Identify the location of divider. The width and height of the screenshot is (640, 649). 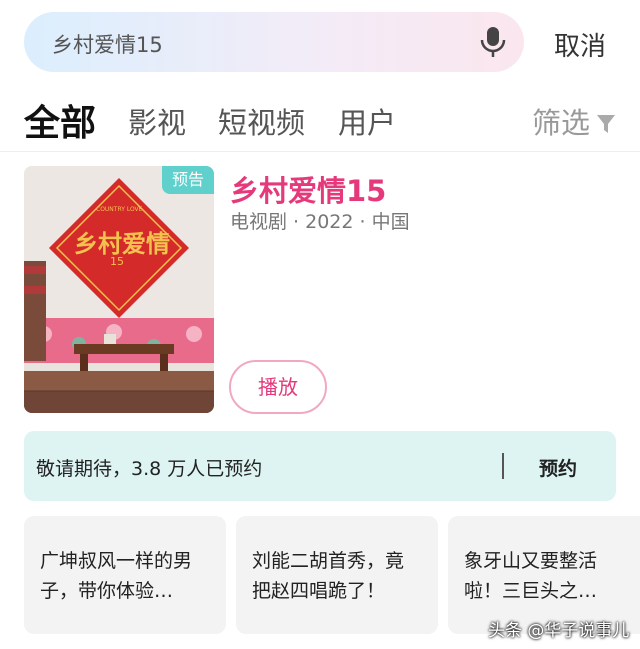
(320, 151).